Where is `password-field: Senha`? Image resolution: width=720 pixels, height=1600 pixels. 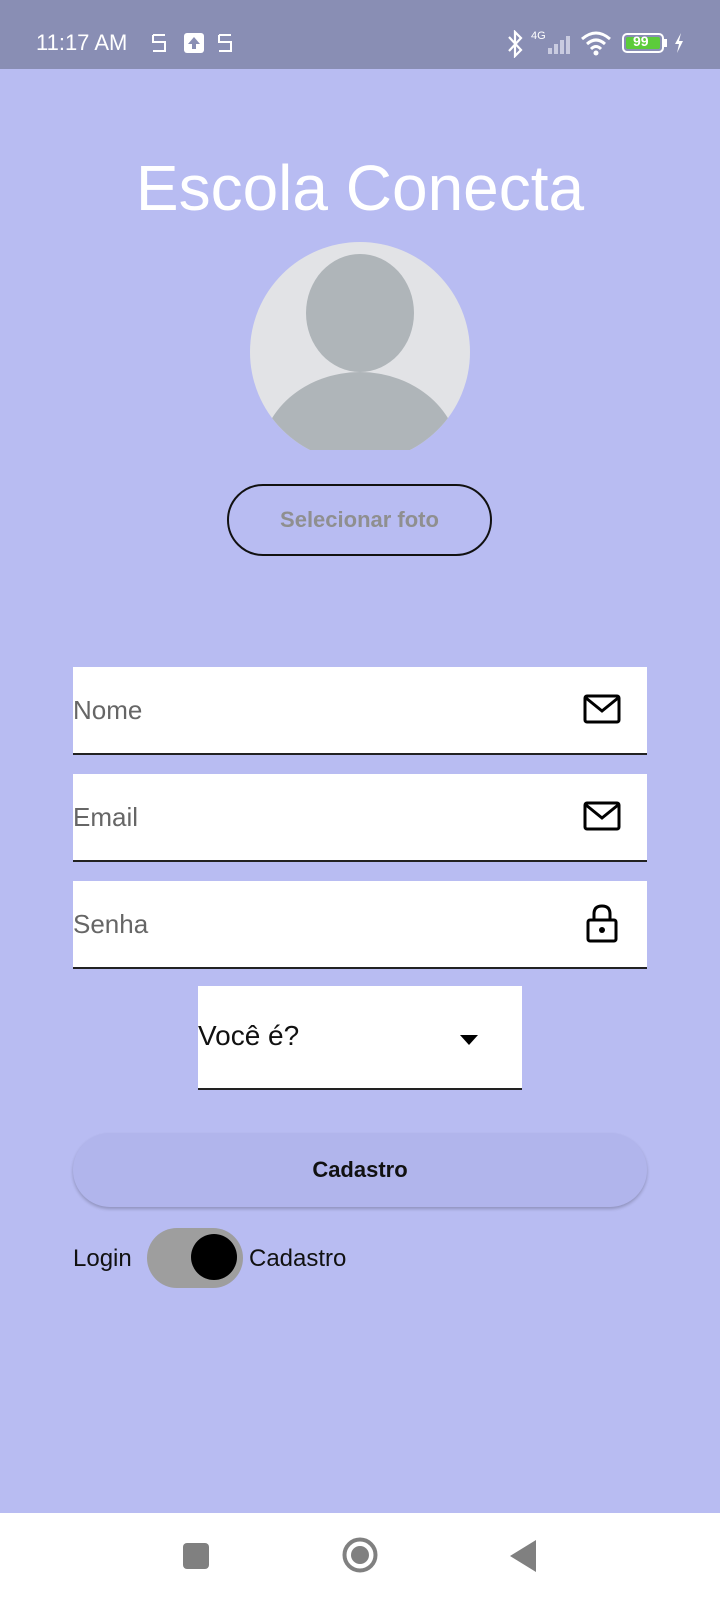
password-field: Senha is located at coordinates (360, 925).